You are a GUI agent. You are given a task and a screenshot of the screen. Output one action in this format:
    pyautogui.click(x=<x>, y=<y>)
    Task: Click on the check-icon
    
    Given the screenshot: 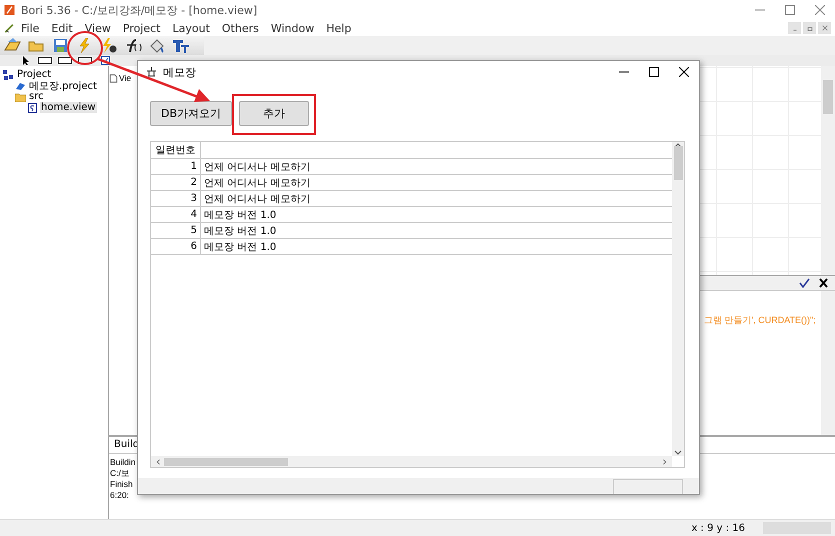 What is the action you would take?
    pyautogui.click(x=804, y=283)
    